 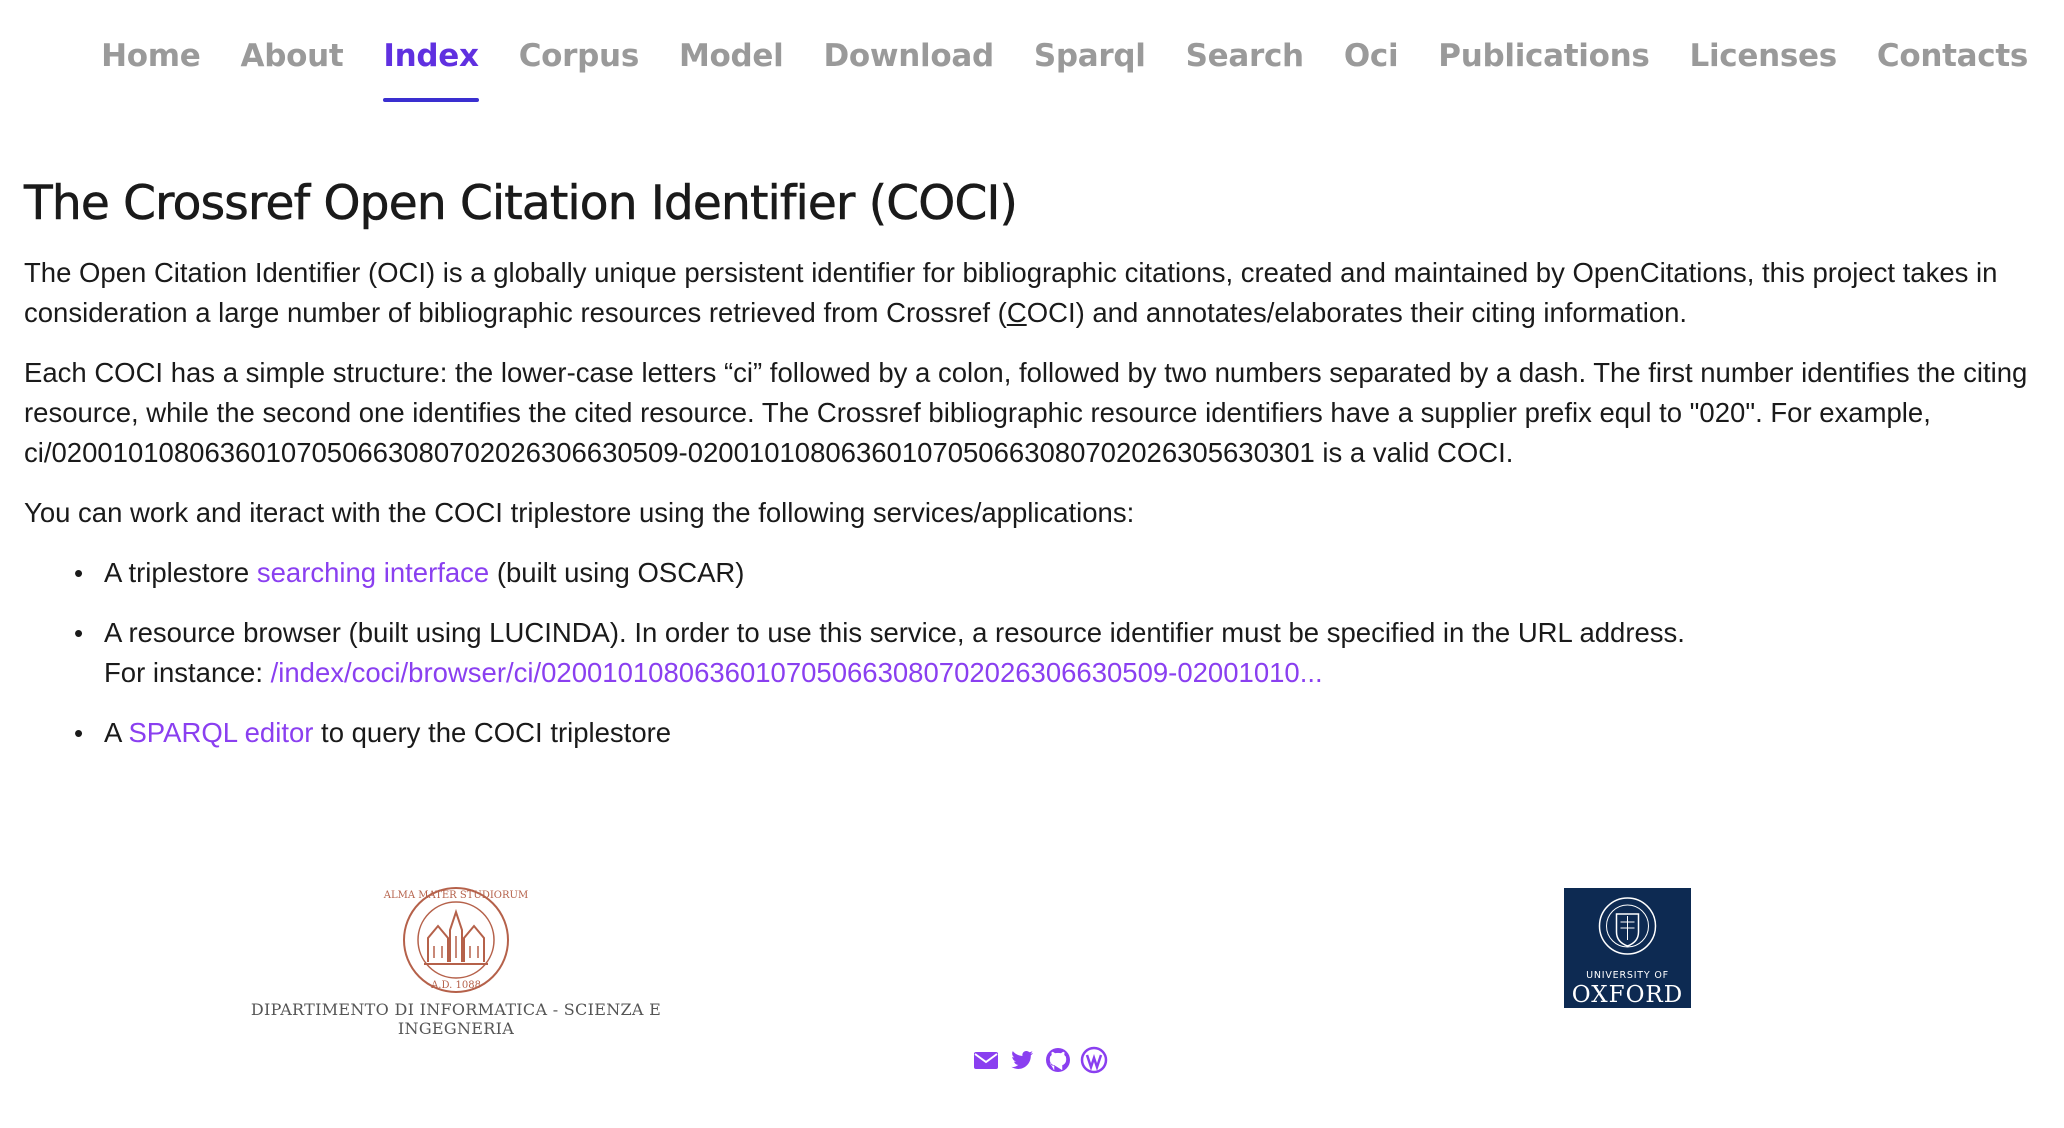 What do you see at coordinates (292, 70) in the screenshot?
I see `nav-about: About` at bounding box center [292, 70].